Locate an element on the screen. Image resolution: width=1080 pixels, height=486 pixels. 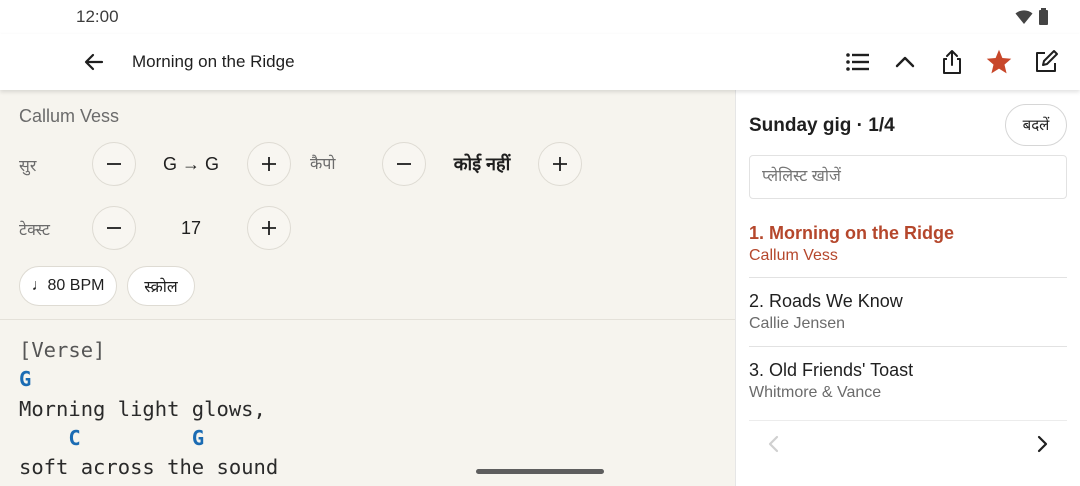
previous-page-button is located at coordinates (774, 444).